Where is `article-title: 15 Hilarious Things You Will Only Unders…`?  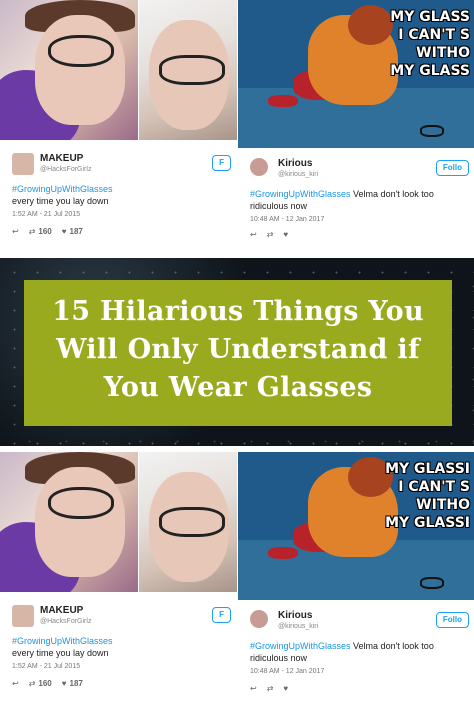
article-title: 15 Hilarious Things You Will Only Unders… is located at coordinates (238, 350).